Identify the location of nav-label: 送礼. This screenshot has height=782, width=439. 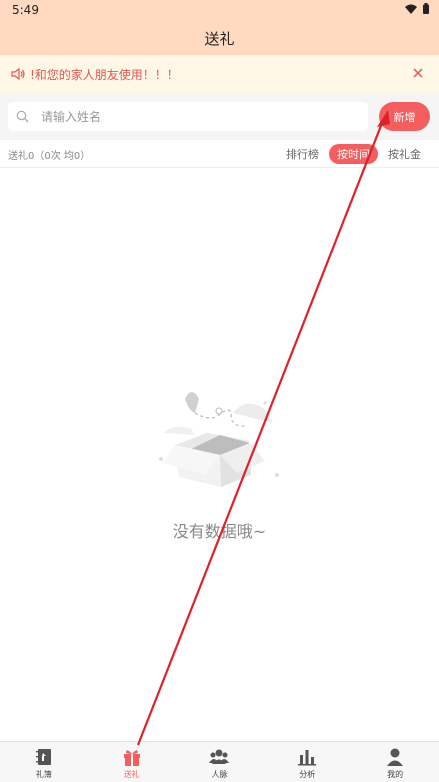
(131, 774).